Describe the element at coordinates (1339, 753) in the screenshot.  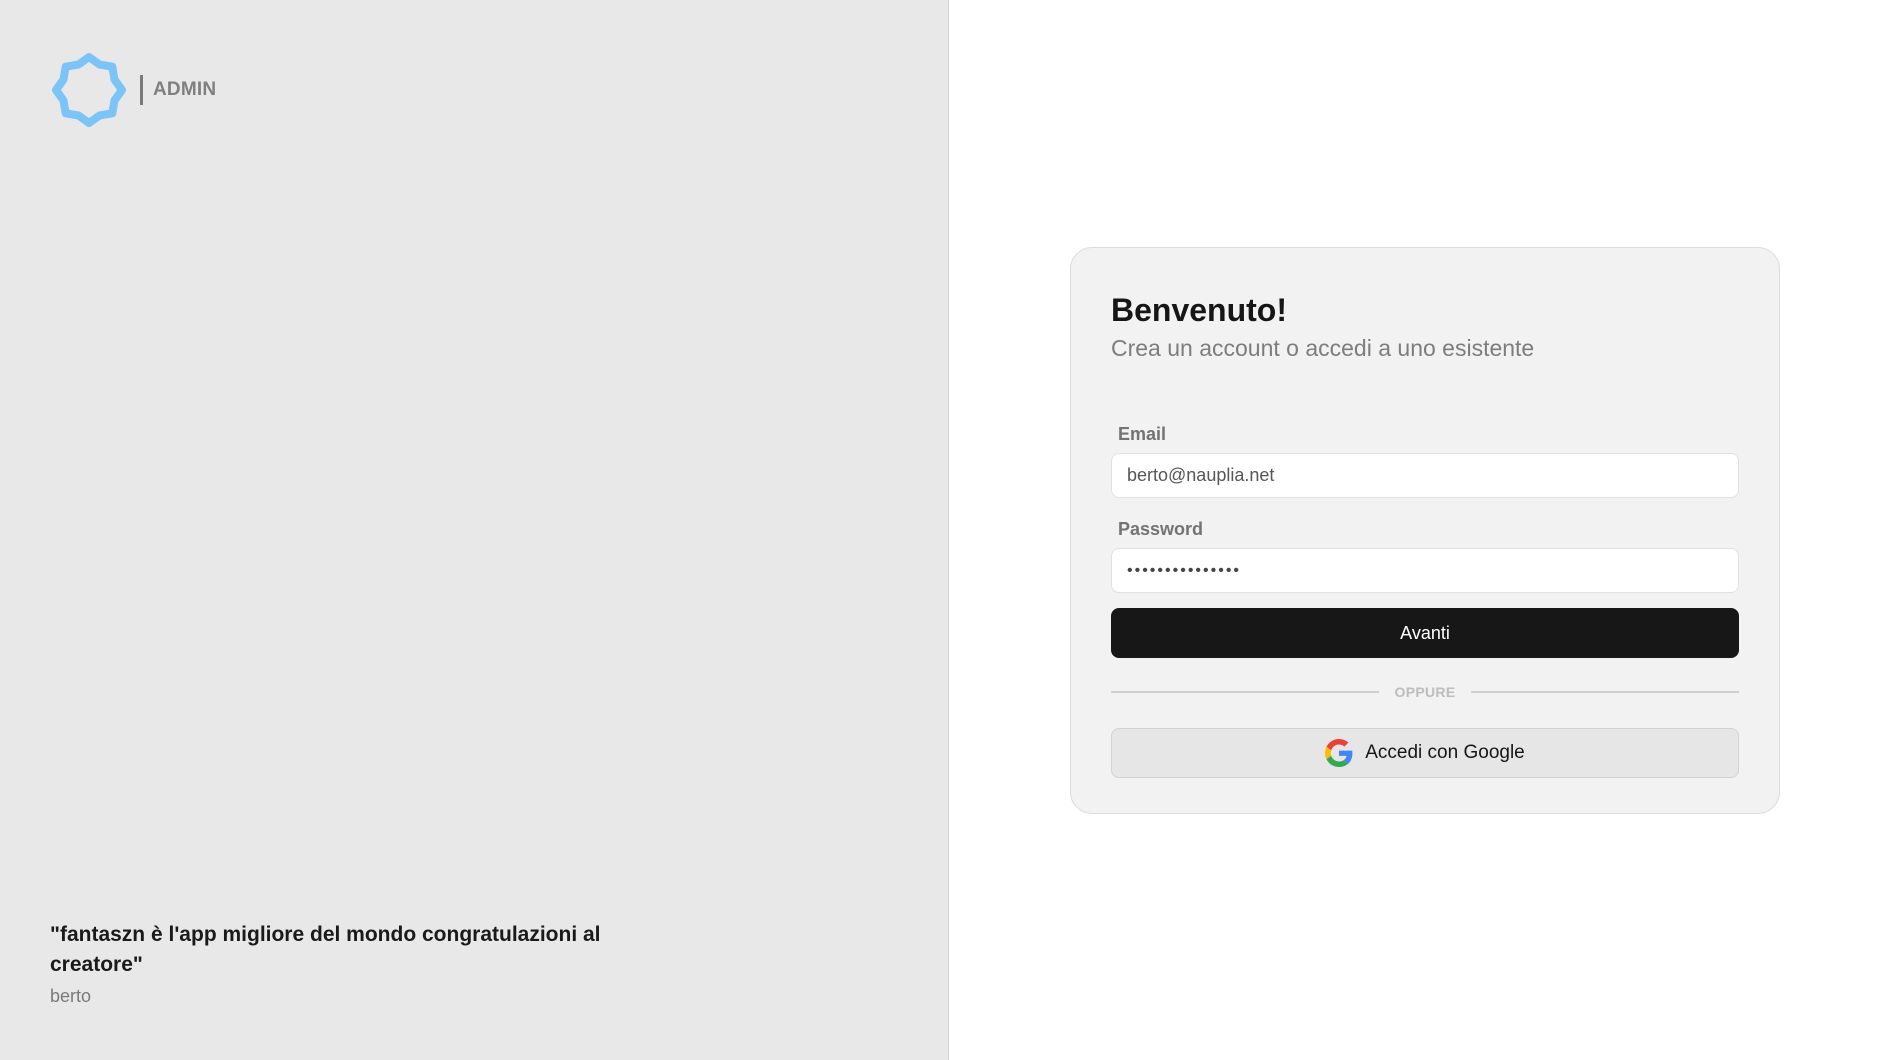
I see `google-icon` at that location.